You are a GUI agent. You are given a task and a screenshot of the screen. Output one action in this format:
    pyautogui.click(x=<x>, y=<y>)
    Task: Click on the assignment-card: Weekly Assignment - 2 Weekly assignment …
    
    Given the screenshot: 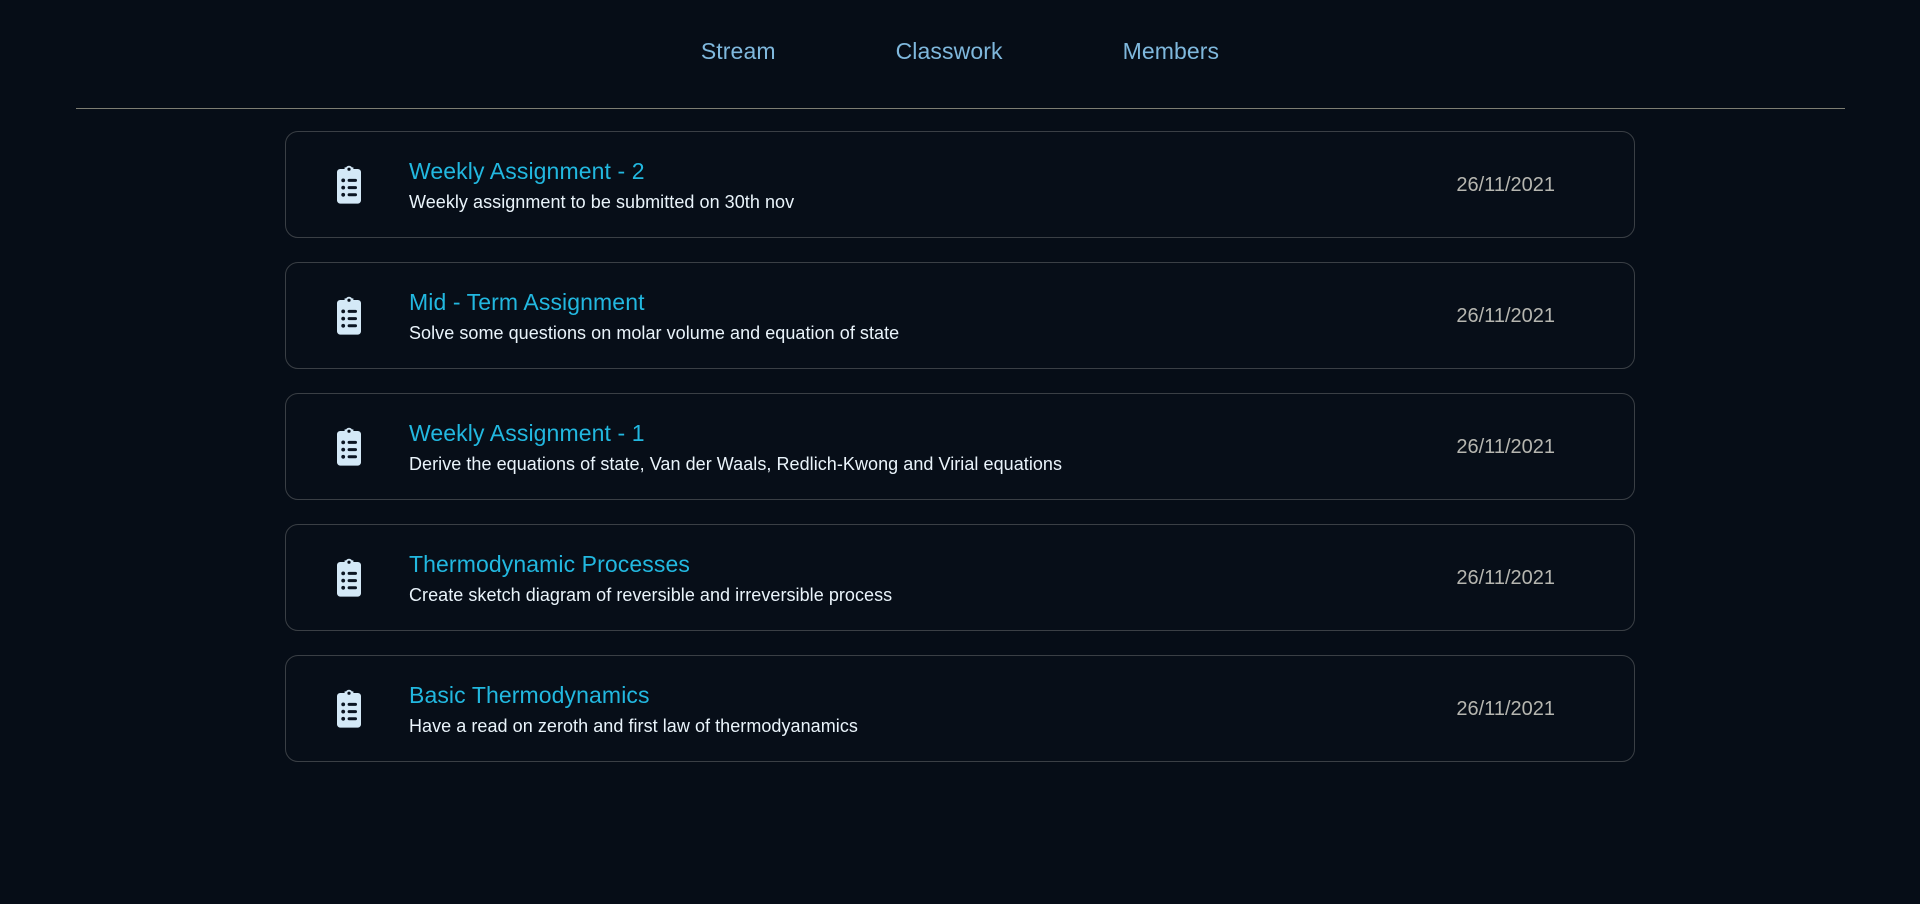 What is the action you would take?
    pyautogui.click(x=960, y=184)
    